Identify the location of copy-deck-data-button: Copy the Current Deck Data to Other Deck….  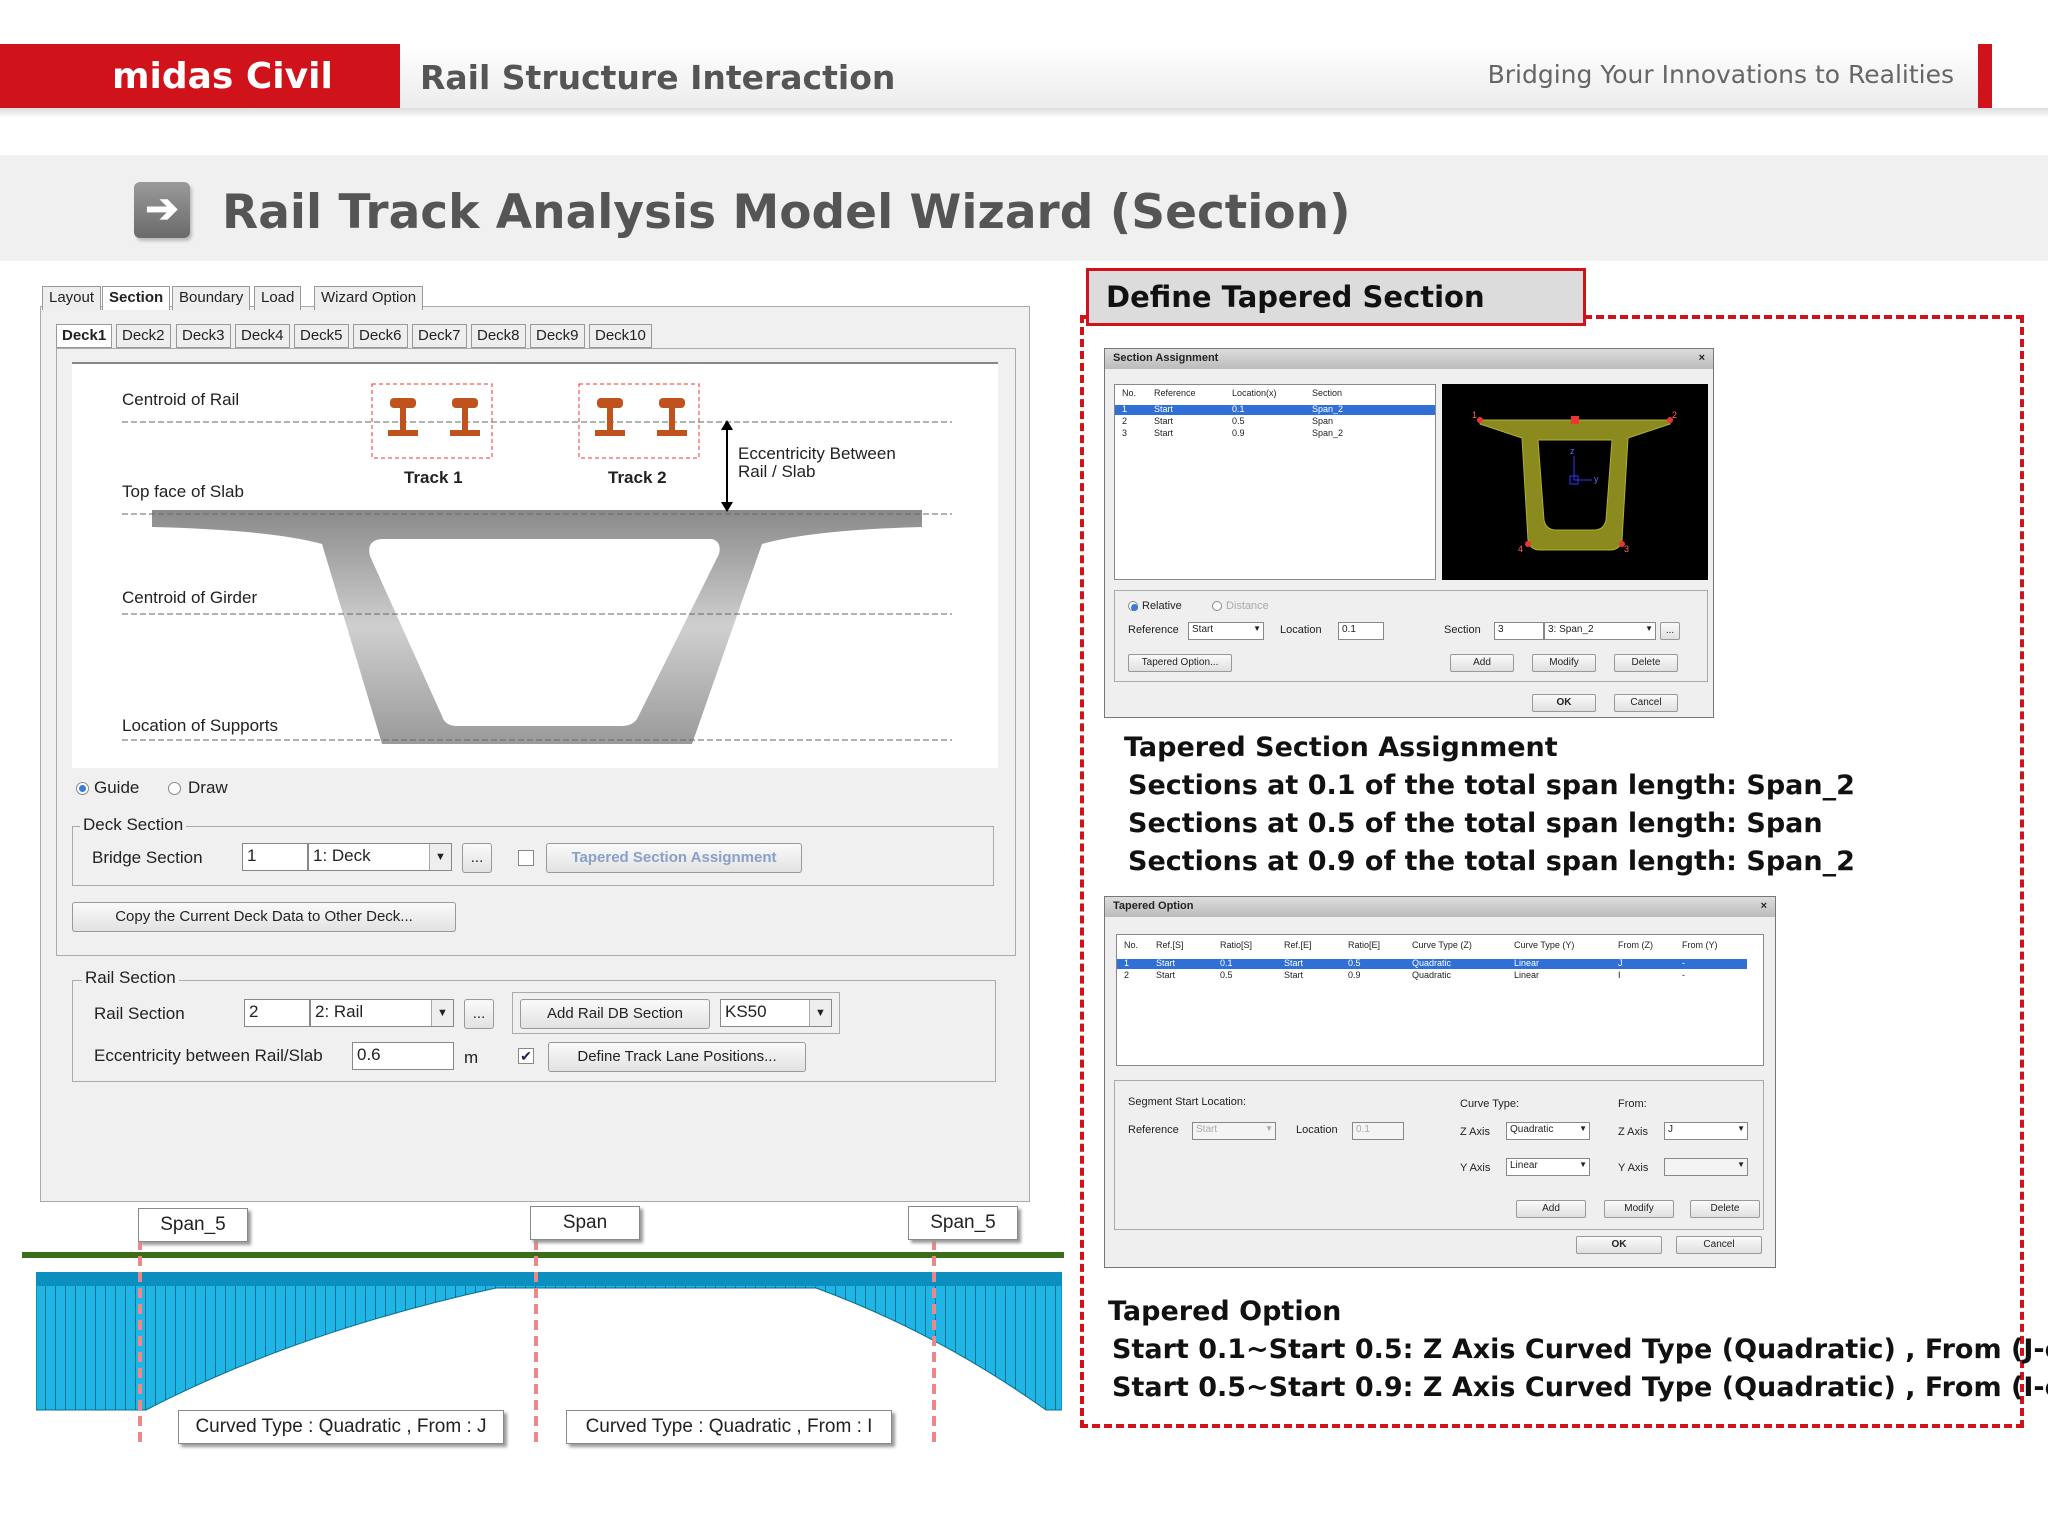
(264, 917).